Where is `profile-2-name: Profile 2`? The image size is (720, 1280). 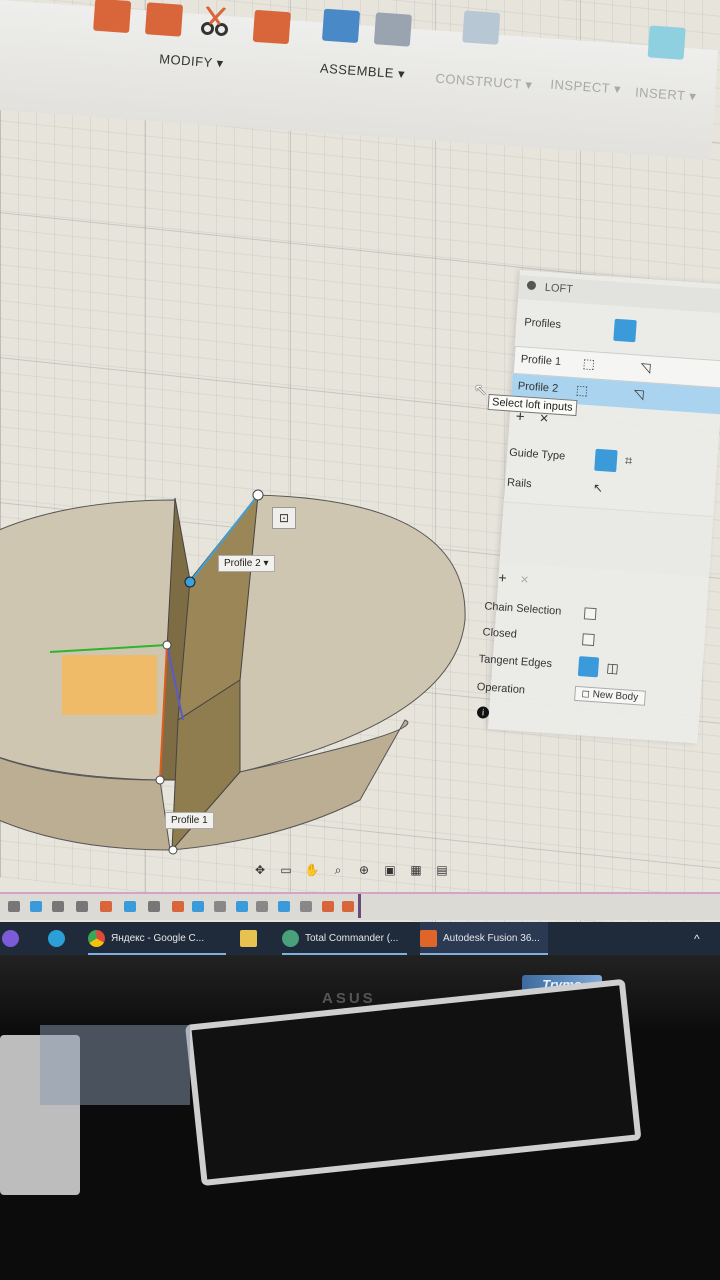 profile-2-name: Profile 2 is located at coordinates (538, 387).